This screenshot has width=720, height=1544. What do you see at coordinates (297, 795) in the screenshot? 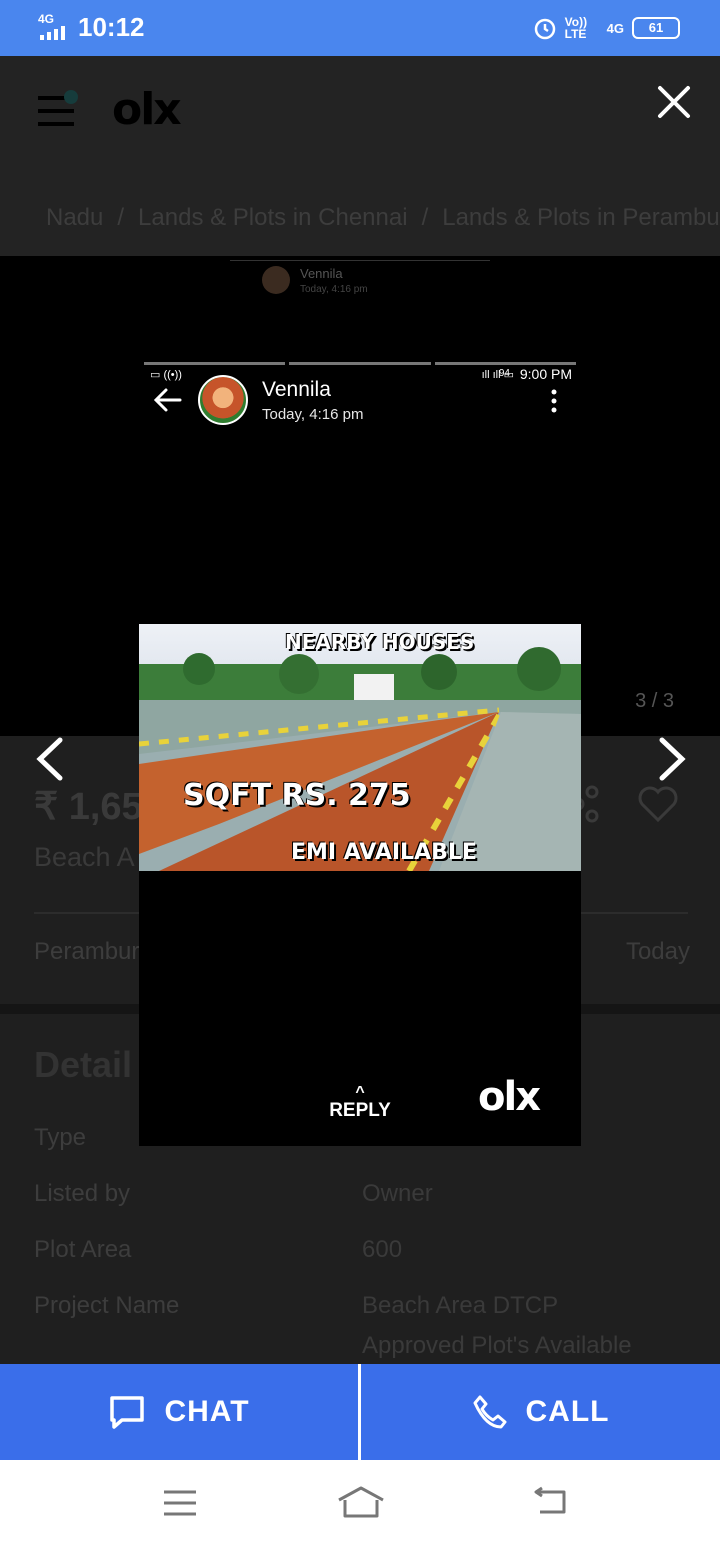
I see `caption-price: SQFT RS. 275` at bounding box center [297, 795].